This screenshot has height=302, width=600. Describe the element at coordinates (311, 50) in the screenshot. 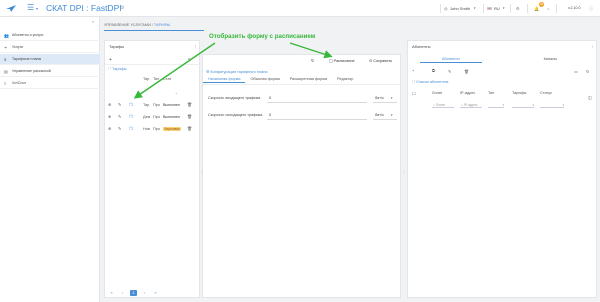

I see `arrow-to-schedule` at that location.